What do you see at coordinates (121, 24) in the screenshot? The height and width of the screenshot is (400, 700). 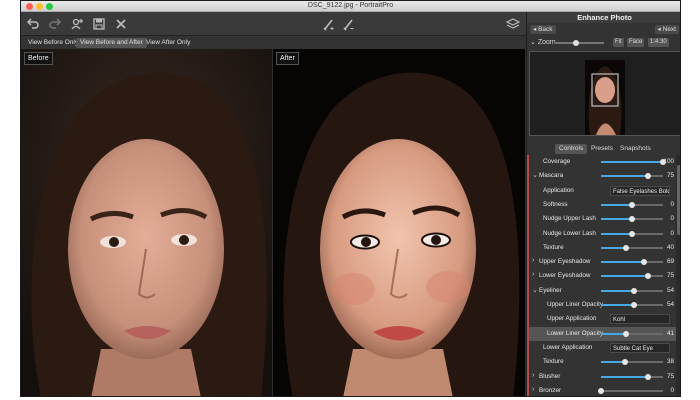 I see `close-icon` at bounding box center [121, 24].